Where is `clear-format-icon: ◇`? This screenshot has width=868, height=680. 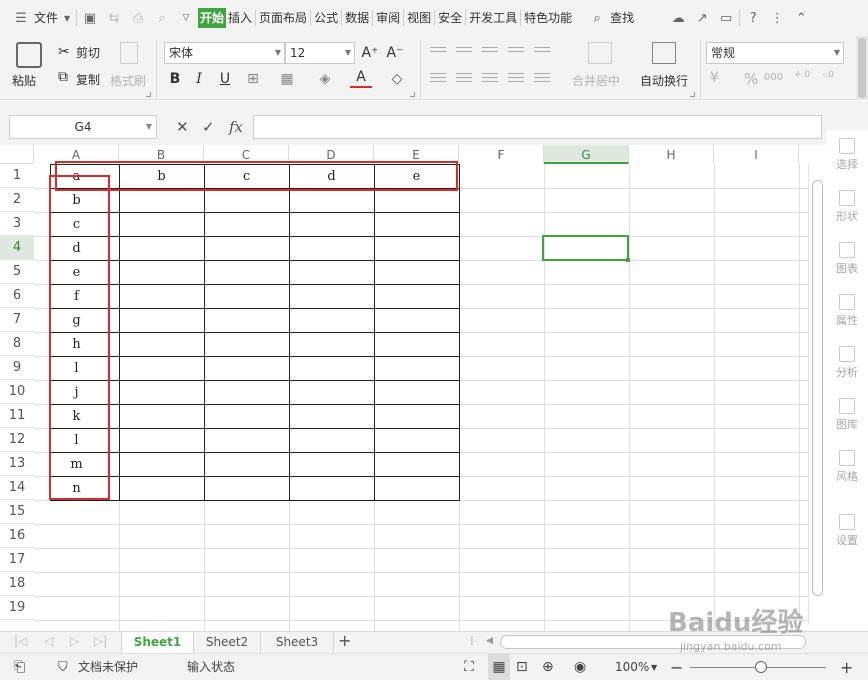
clear-format-icon: ◇ is located at coordinates (397, 79).